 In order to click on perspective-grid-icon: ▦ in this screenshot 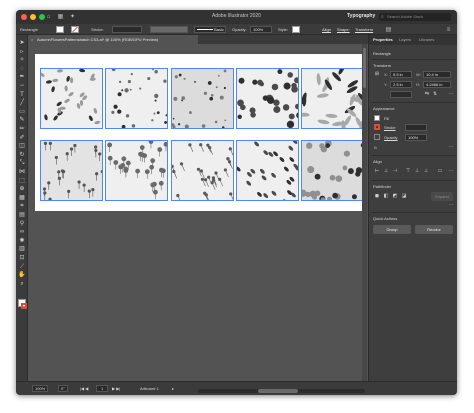, I will do `click(22, 198)`.